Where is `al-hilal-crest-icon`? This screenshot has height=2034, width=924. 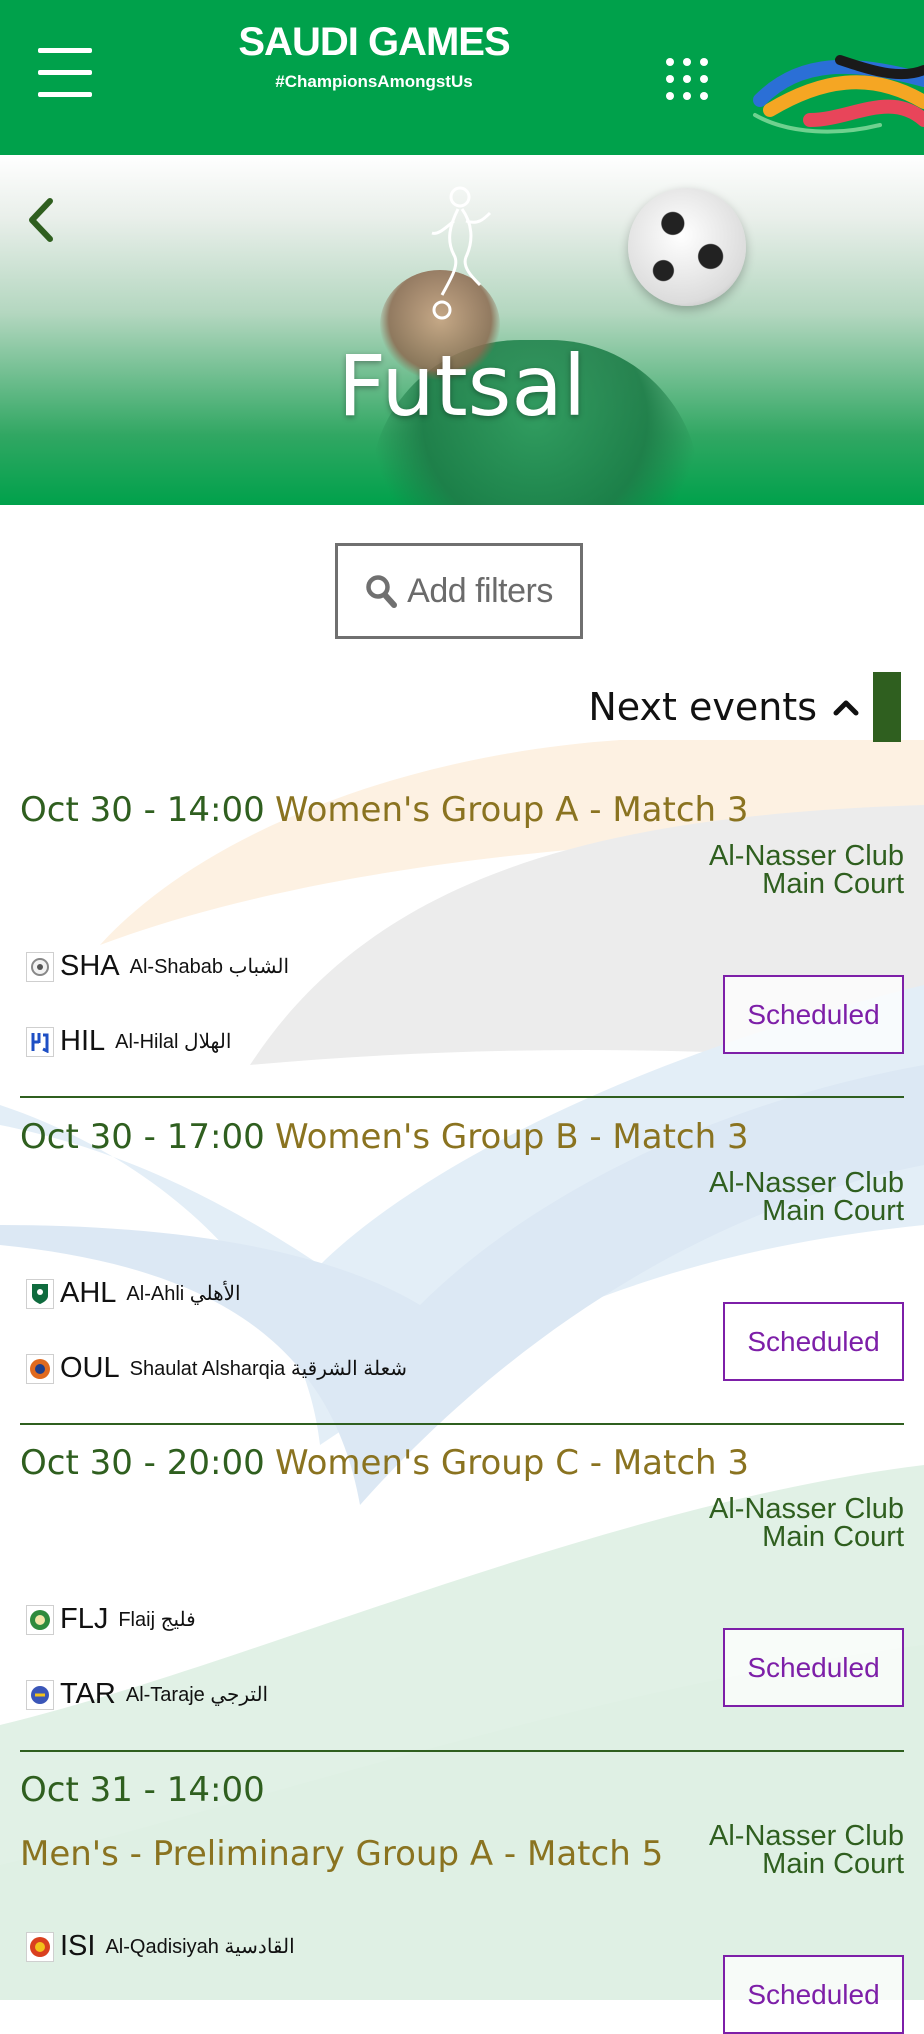
al-hilal-crest-icon is located at coordinates (40, 1041).